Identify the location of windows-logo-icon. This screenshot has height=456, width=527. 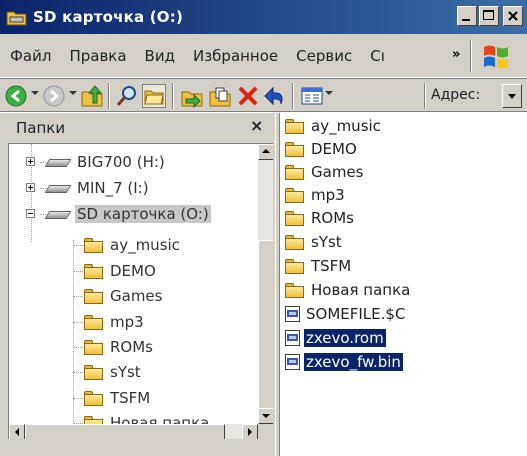
(496, 56).